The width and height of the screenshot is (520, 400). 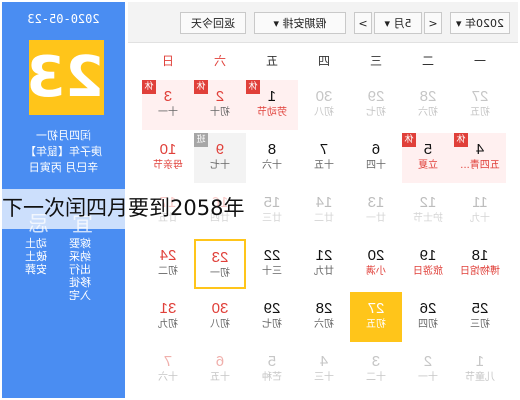 I want to click on lunar-label: 十七, so click(x=220, y=165).